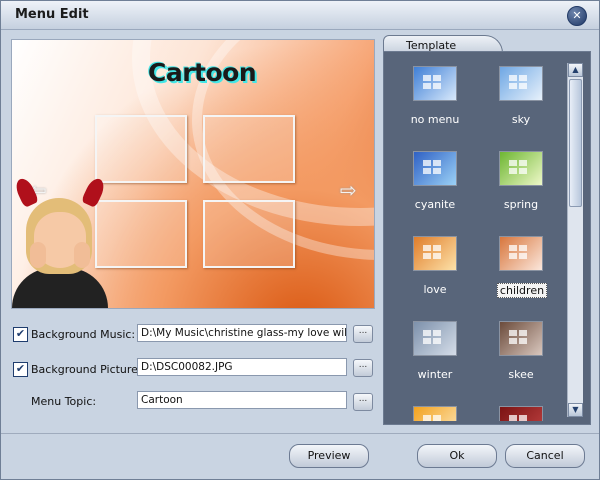  Describe the element at coordinates (435, 374) in the screenshot. I see `template-name: winter` at that location.